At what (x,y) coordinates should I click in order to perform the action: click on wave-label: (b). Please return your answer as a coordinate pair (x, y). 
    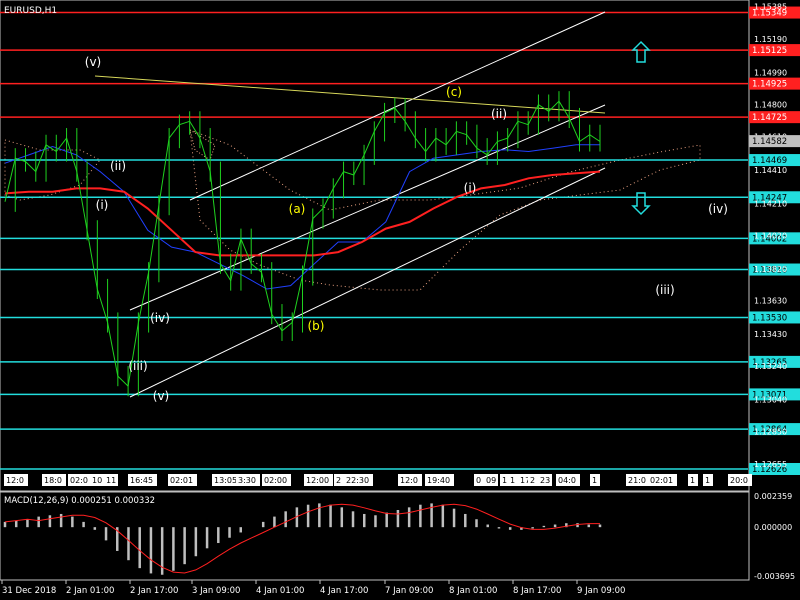
    Looking at the image, I should click on (316, 326).